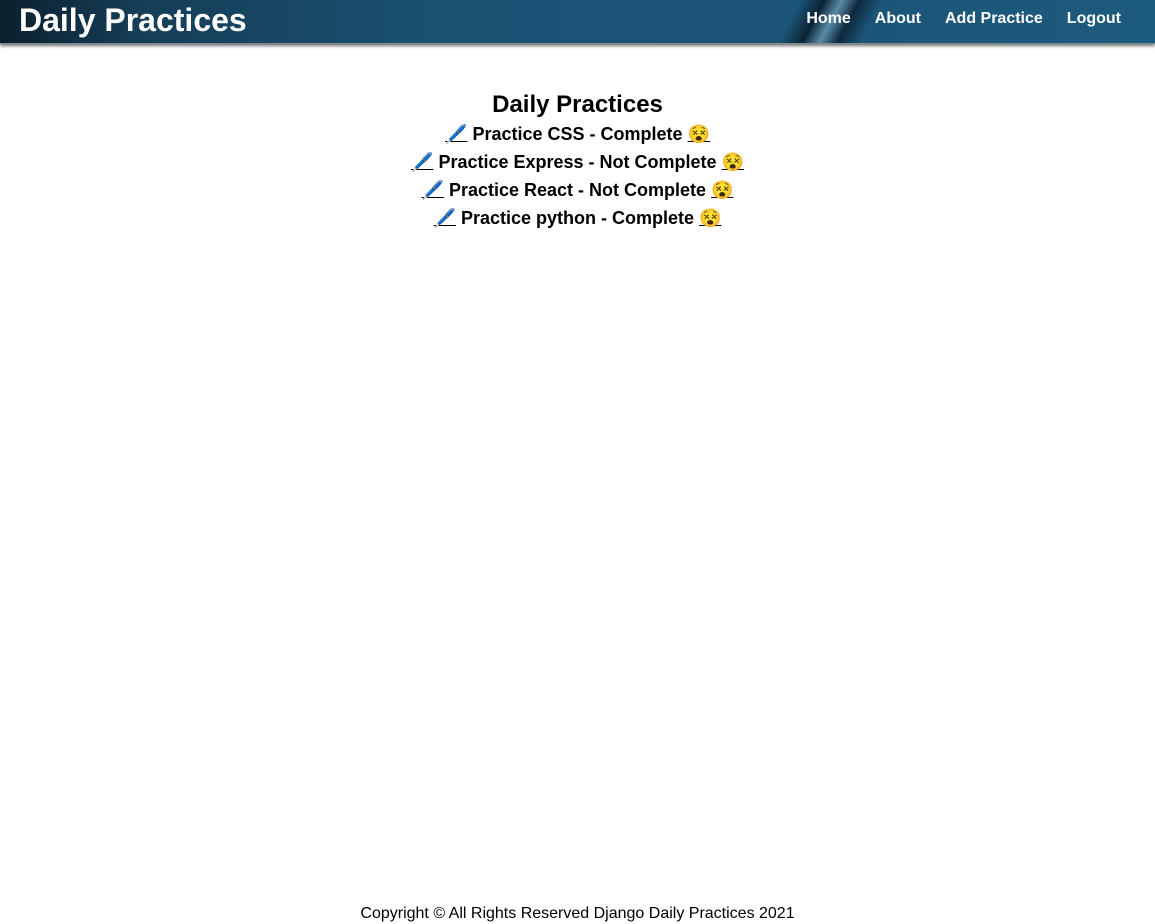  I want to click on practice-text: Practice CSS - Complete, so click(577, 134).